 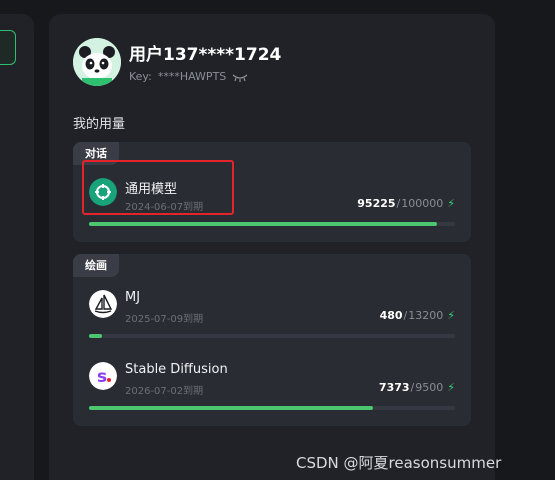 I want to click on model-usage-count: 480/13200 ⚡, so click(x=417, y=315).